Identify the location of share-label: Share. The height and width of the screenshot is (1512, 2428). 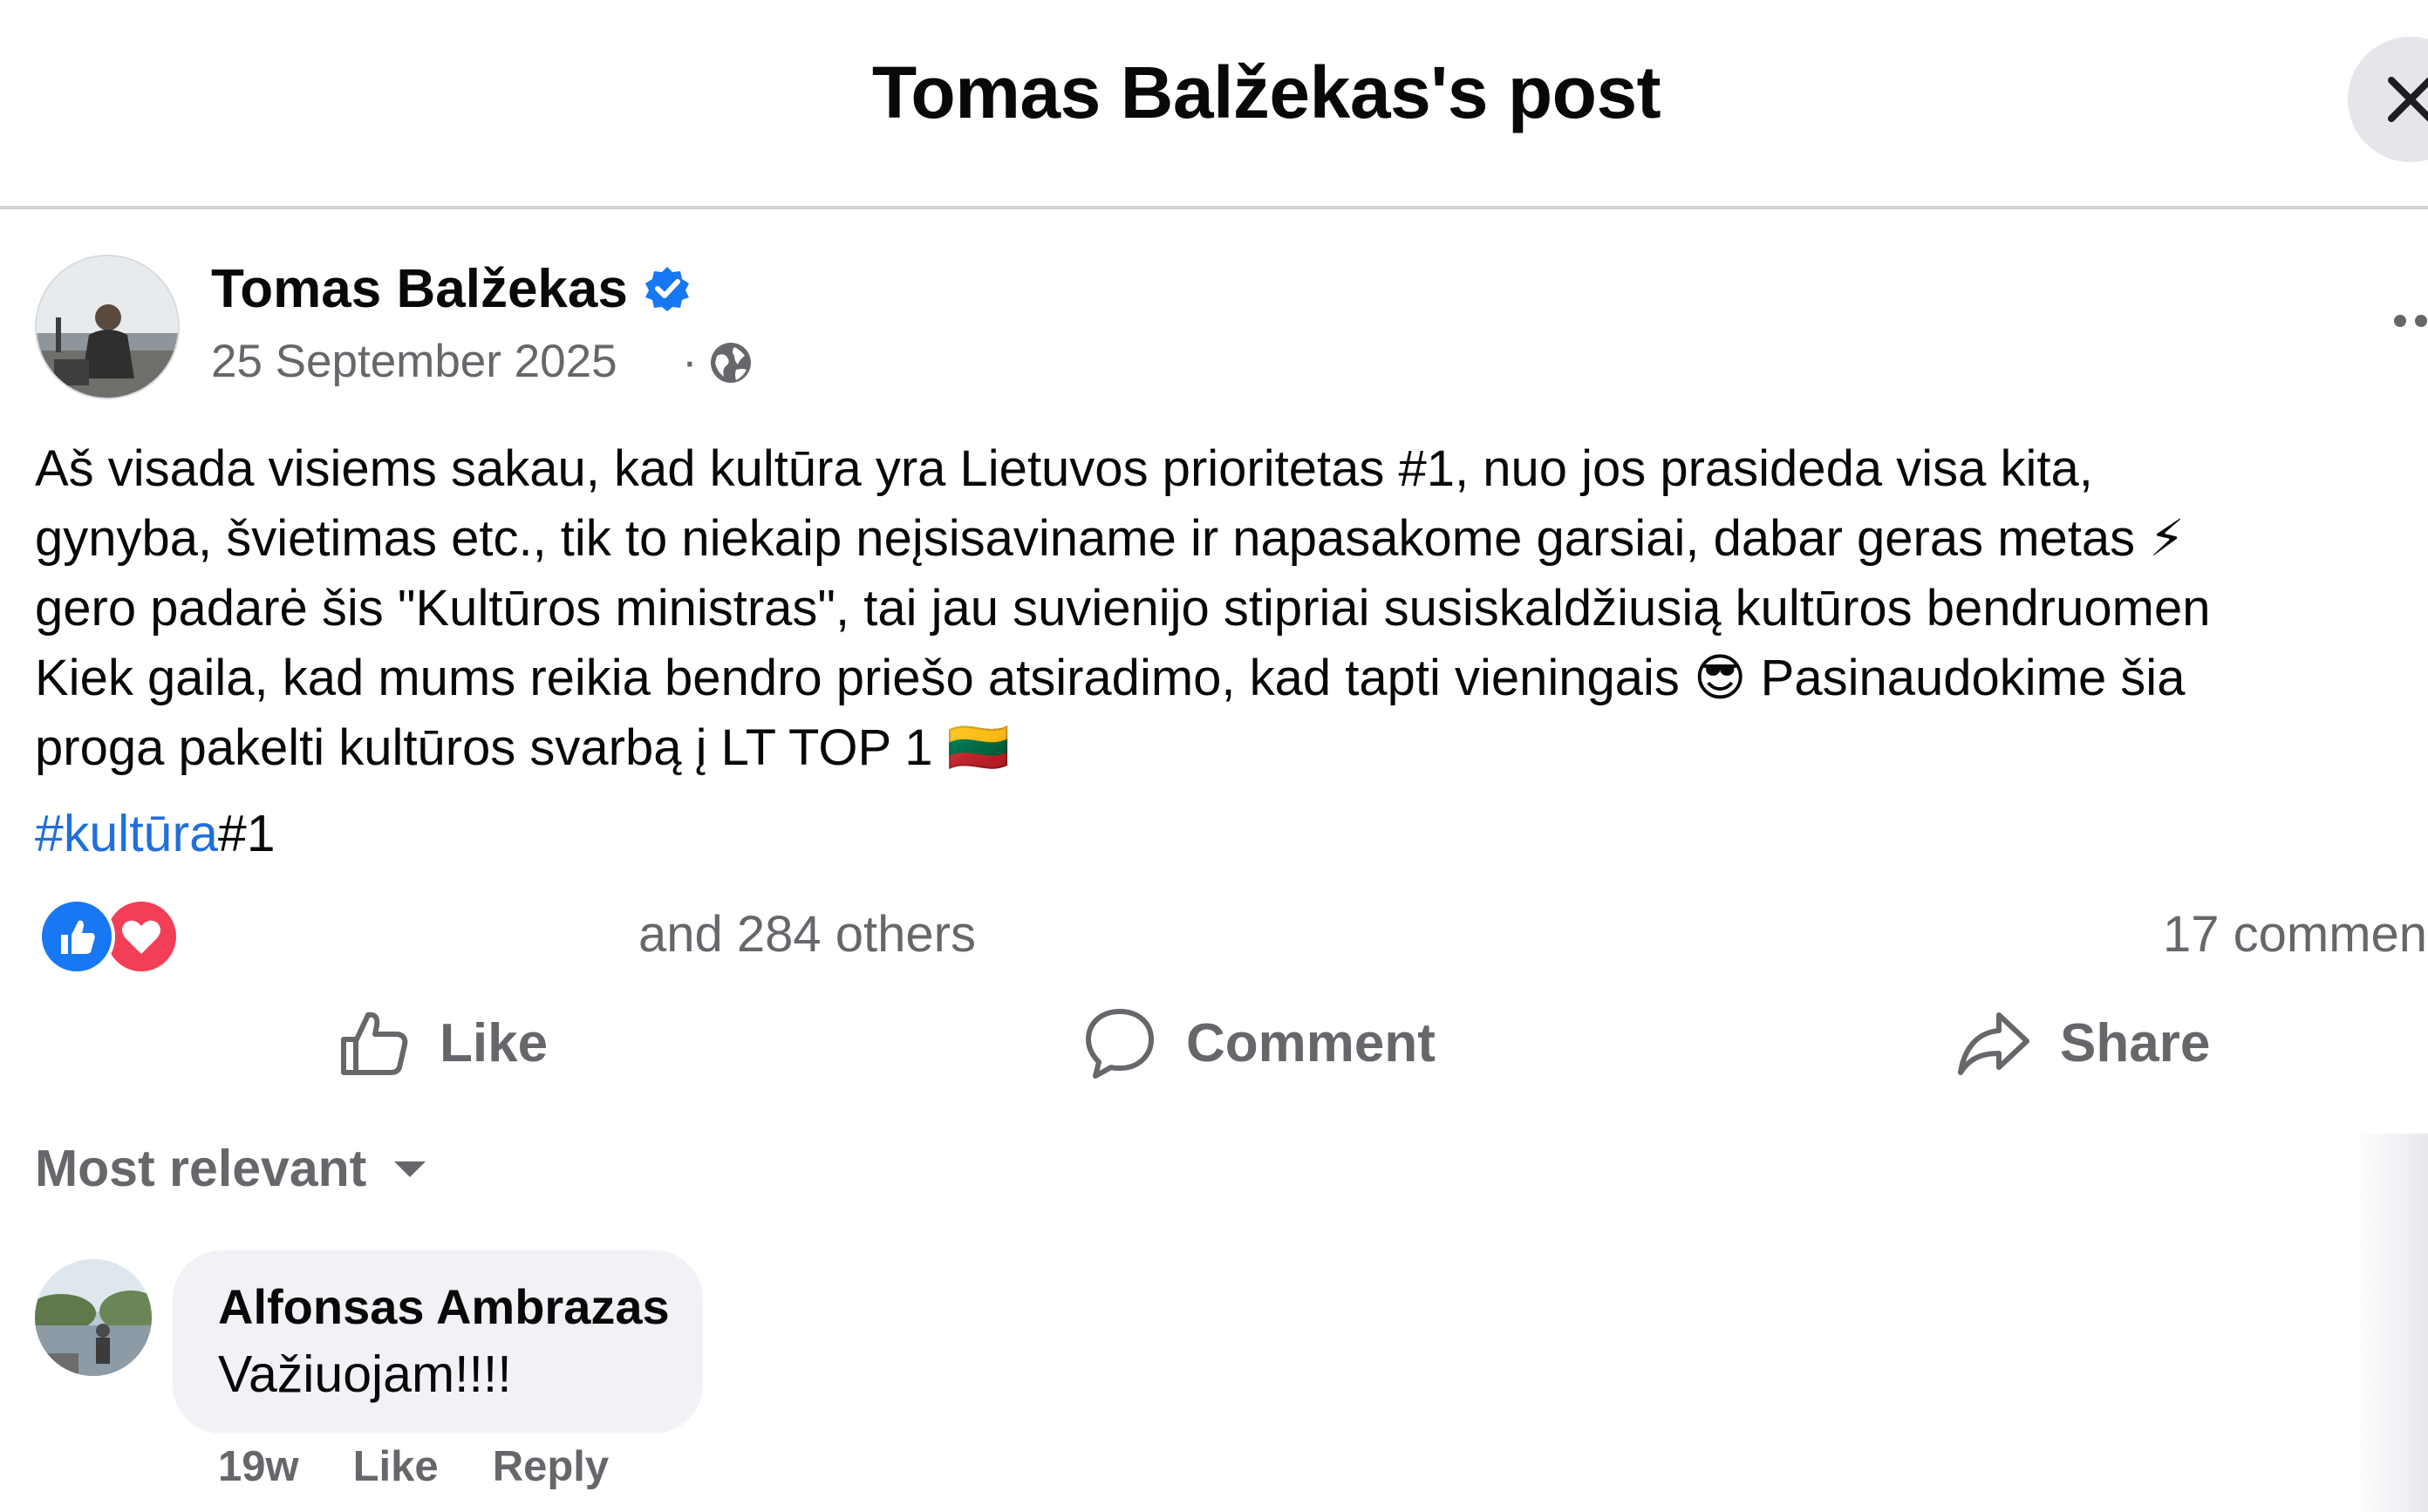
(2135, 1042).